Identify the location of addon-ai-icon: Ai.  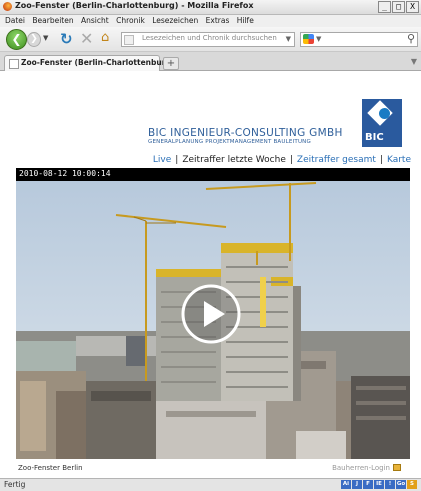
(346, 484).